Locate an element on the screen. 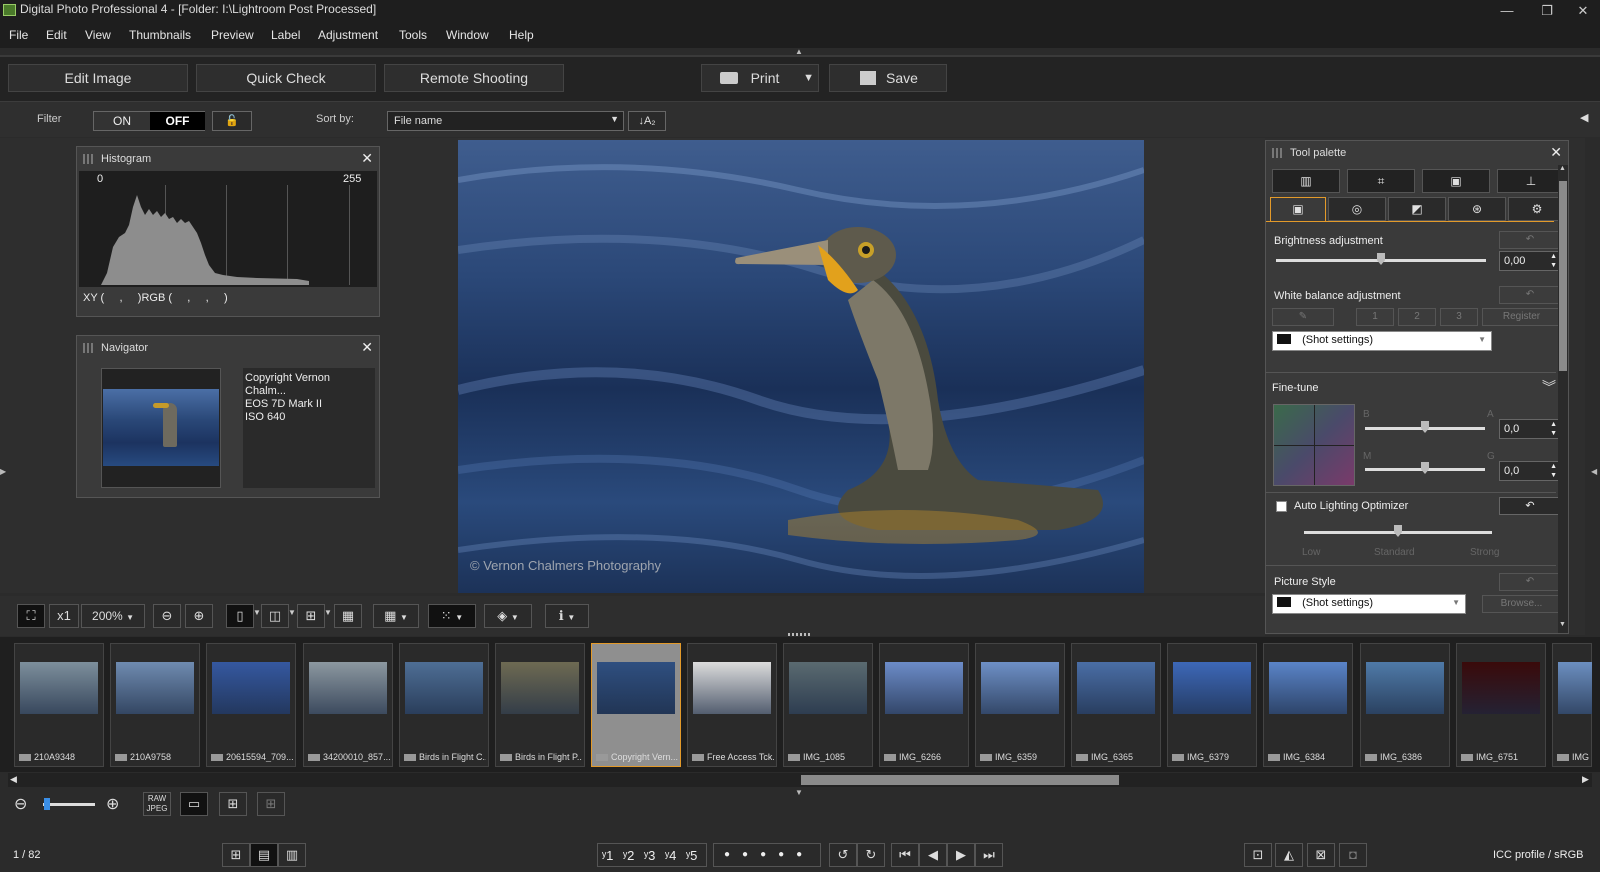  thumbnail: IMG_6359 is located at coordinates (1020, 705).